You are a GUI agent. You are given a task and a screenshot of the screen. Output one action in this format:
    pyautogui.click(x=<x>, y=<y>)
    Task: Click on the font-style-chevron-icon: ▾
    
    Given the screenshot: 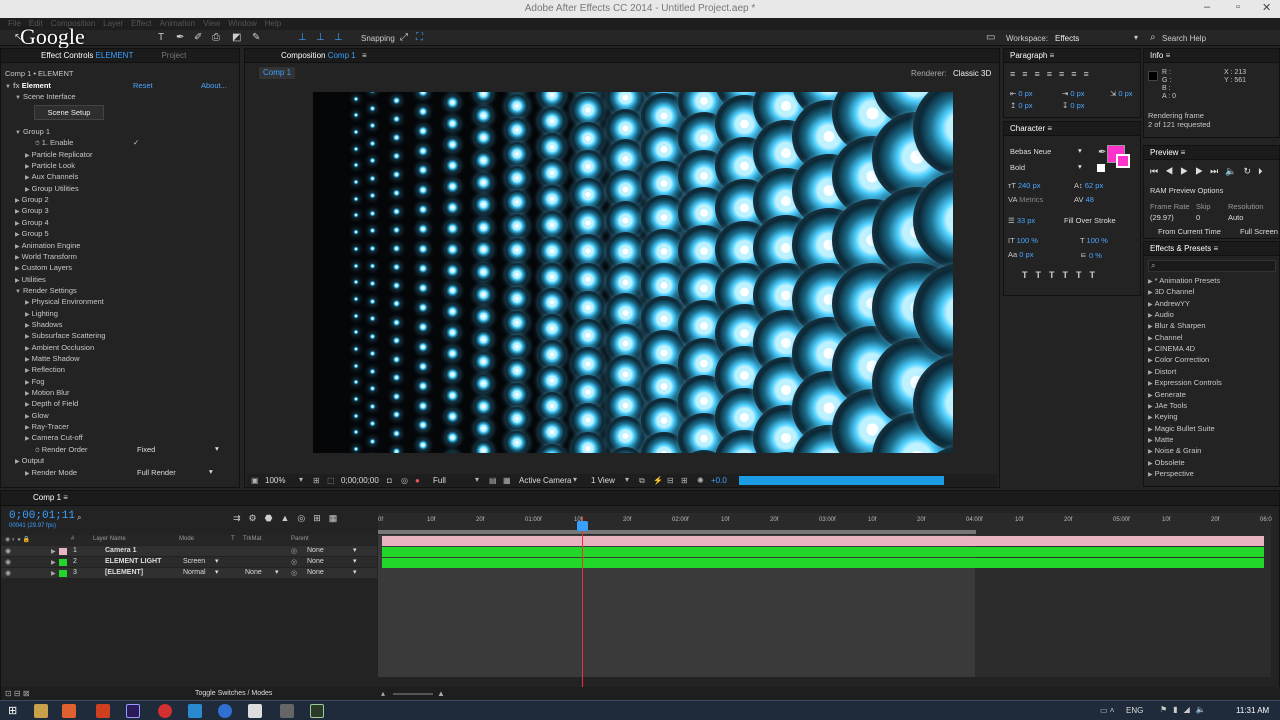 What is the action you would take?
    pyautogui.click(x=1080, y=166)
    